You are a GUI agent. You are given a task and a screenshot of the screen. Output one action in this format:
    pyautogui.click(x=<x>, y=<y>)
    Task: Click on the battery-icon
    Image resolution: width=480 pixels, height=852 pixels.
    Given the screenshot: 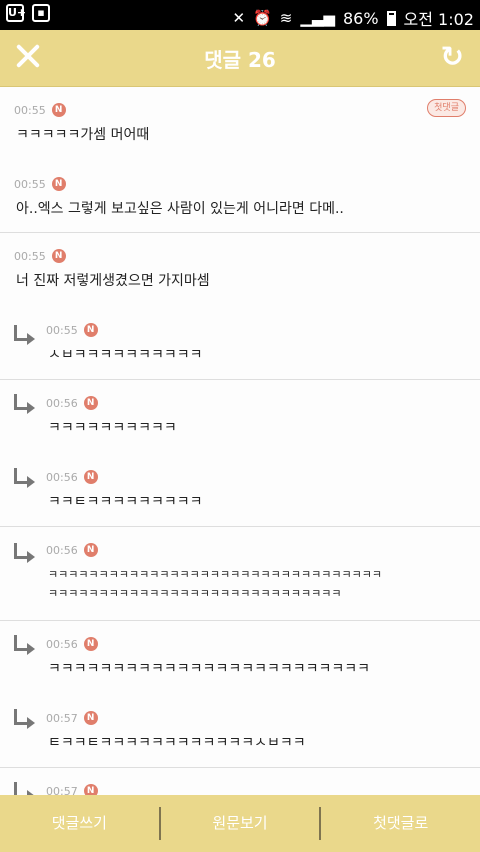 What is the action you would take?
    pyautogui.click(x=391, y=18)
    